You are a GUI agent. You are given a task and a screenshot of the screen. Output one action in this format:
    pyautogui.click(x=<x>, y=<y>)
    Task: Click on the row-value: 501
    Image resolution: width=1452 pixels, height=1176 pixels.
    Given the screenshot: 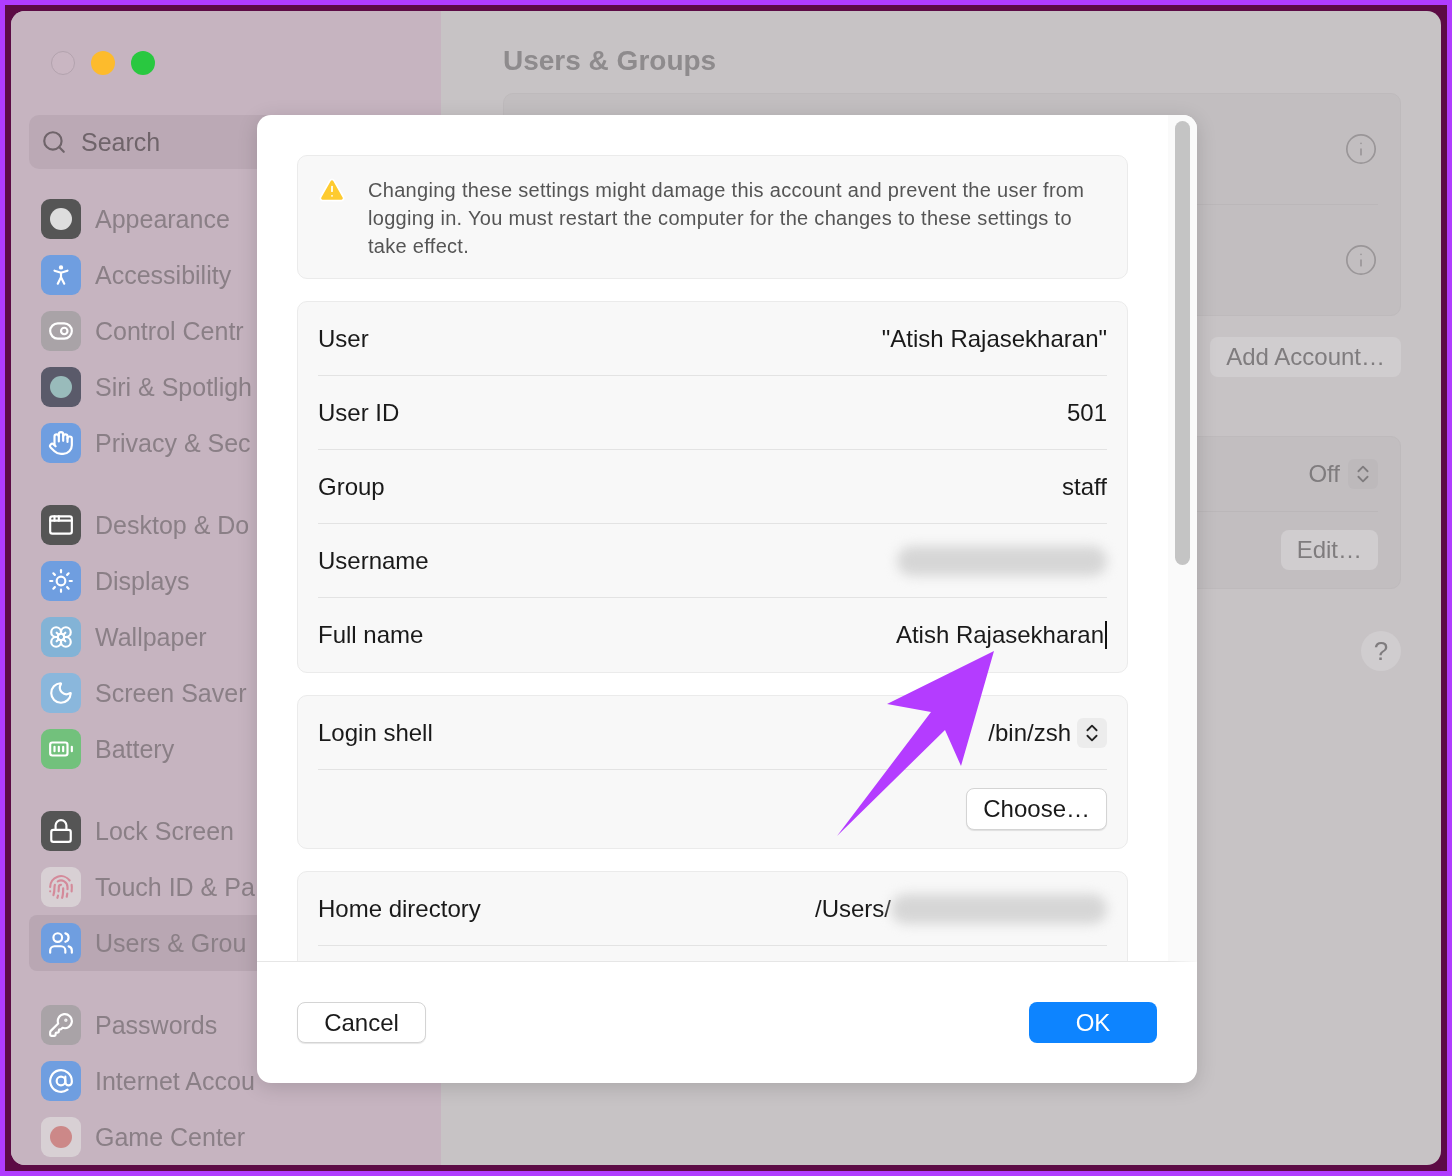 What is the action you would take?
    pyautogui.click(x=1086, y=412)
    